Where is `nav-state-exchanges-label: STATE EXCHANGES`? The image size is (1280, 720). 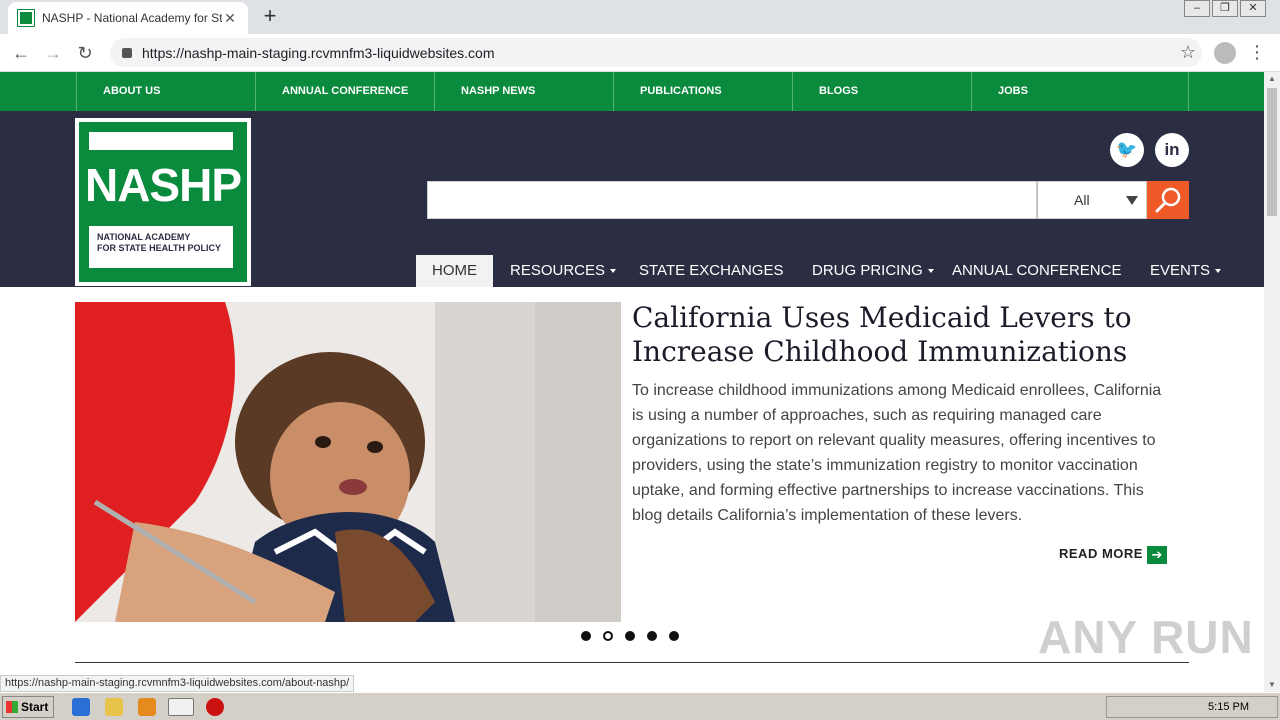
nav-state-exchanges-label: STATE EXCHANGES is located at coordinates (711, 270).